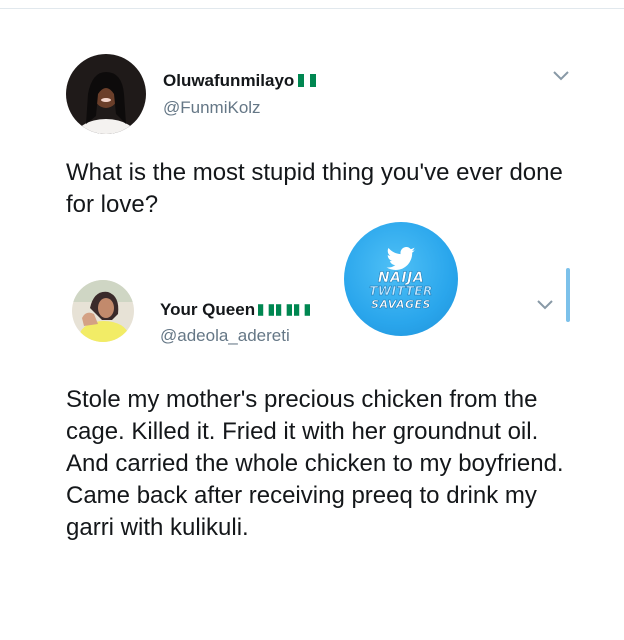 Image resolution: width=624 pixels, height=640 pixels. What do you see at coordinates (240, 81) in the screenshot?
I see `display-name: Oluwafunmilayo` at bounding box center [240, 81].